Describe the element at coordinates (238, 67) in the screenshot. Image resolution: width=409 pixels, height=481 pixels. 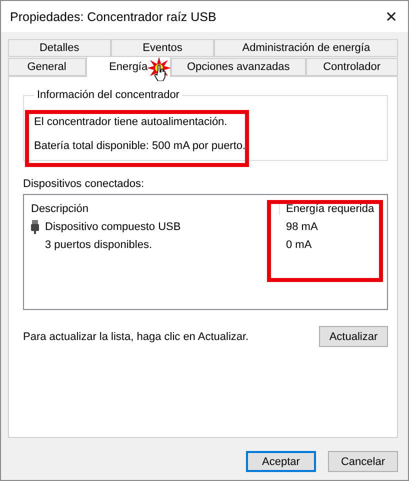
I see `tab: Opciones avanzadas` at that location.